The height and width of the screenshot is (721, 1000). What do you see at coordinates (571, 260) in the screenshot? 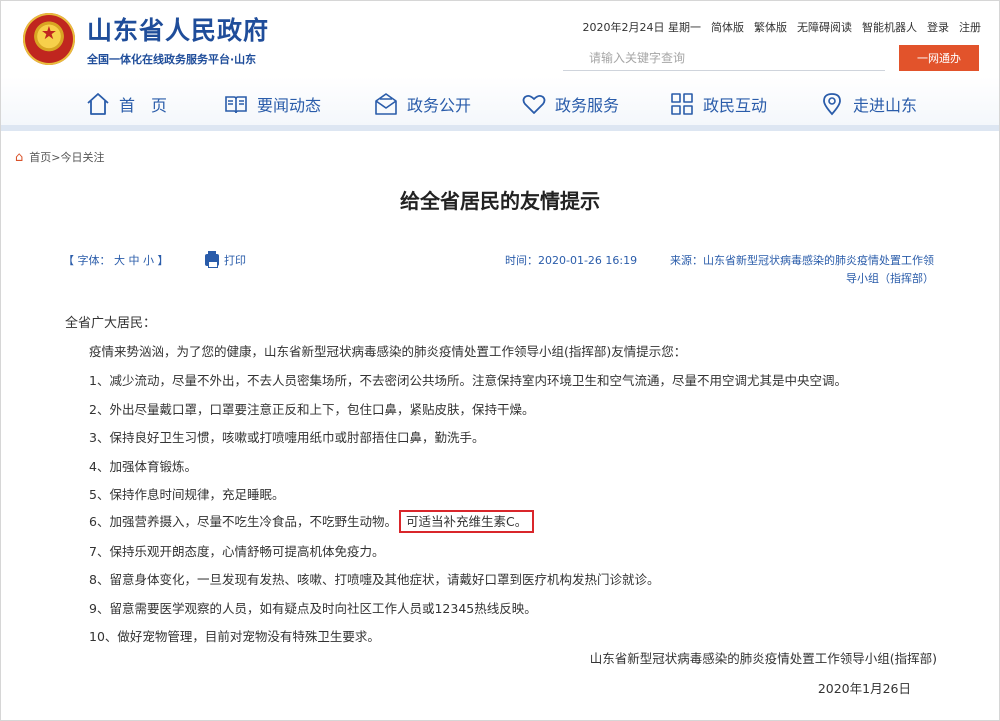
I see `publish-time: 时间：2020-01-26 16:19` at bounding box center [571, 260].